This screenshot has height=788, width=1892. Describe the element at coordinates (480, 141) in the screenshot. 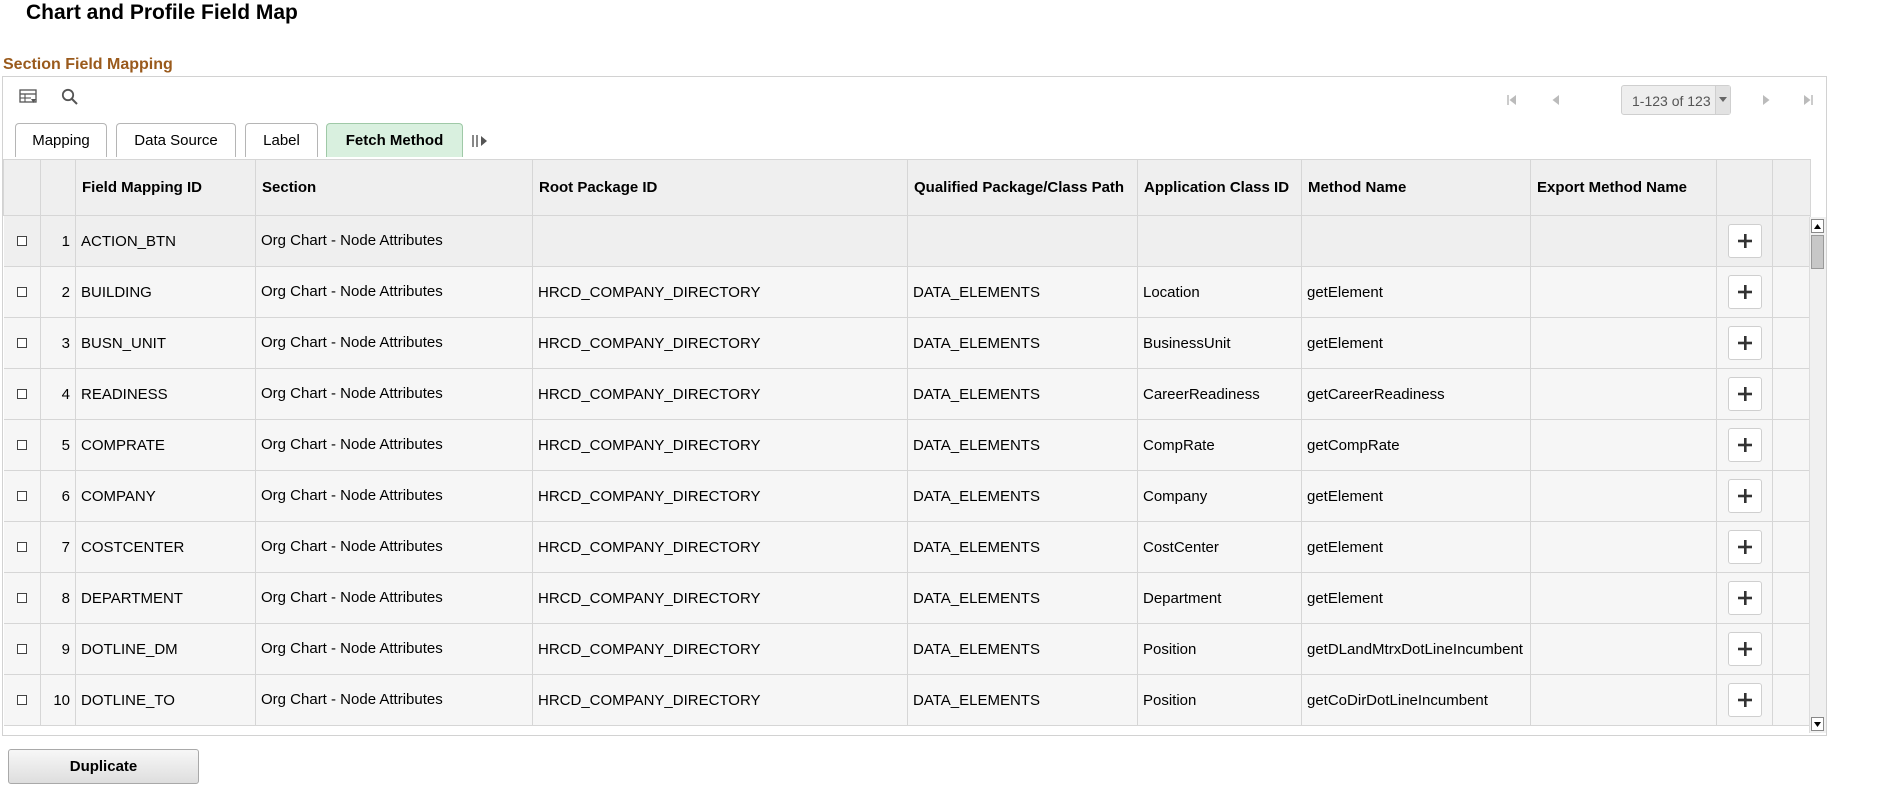

I see `show-all-columns-icon` at that location.